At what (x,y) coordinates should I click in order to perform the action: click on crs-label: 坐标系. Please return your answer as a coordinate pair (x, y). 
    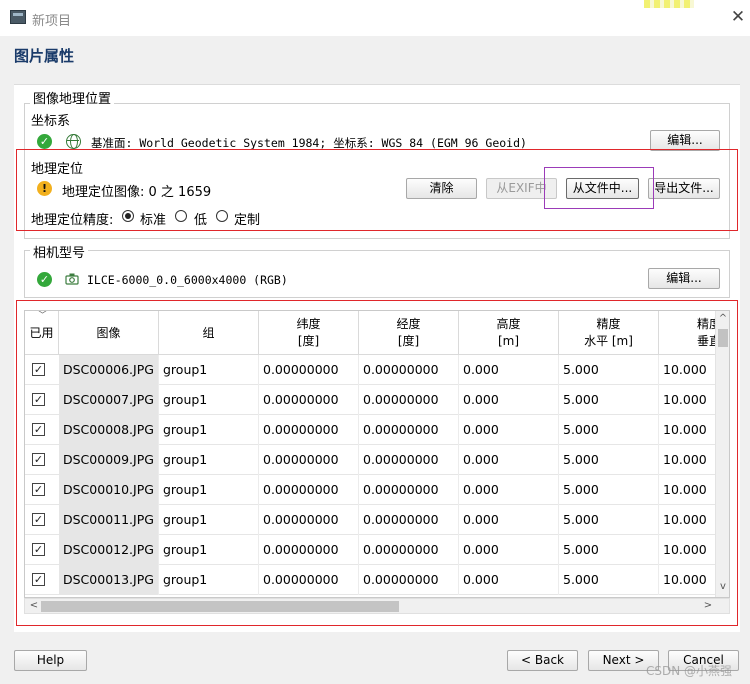
    Looking at the image, I should click on (51, 121).